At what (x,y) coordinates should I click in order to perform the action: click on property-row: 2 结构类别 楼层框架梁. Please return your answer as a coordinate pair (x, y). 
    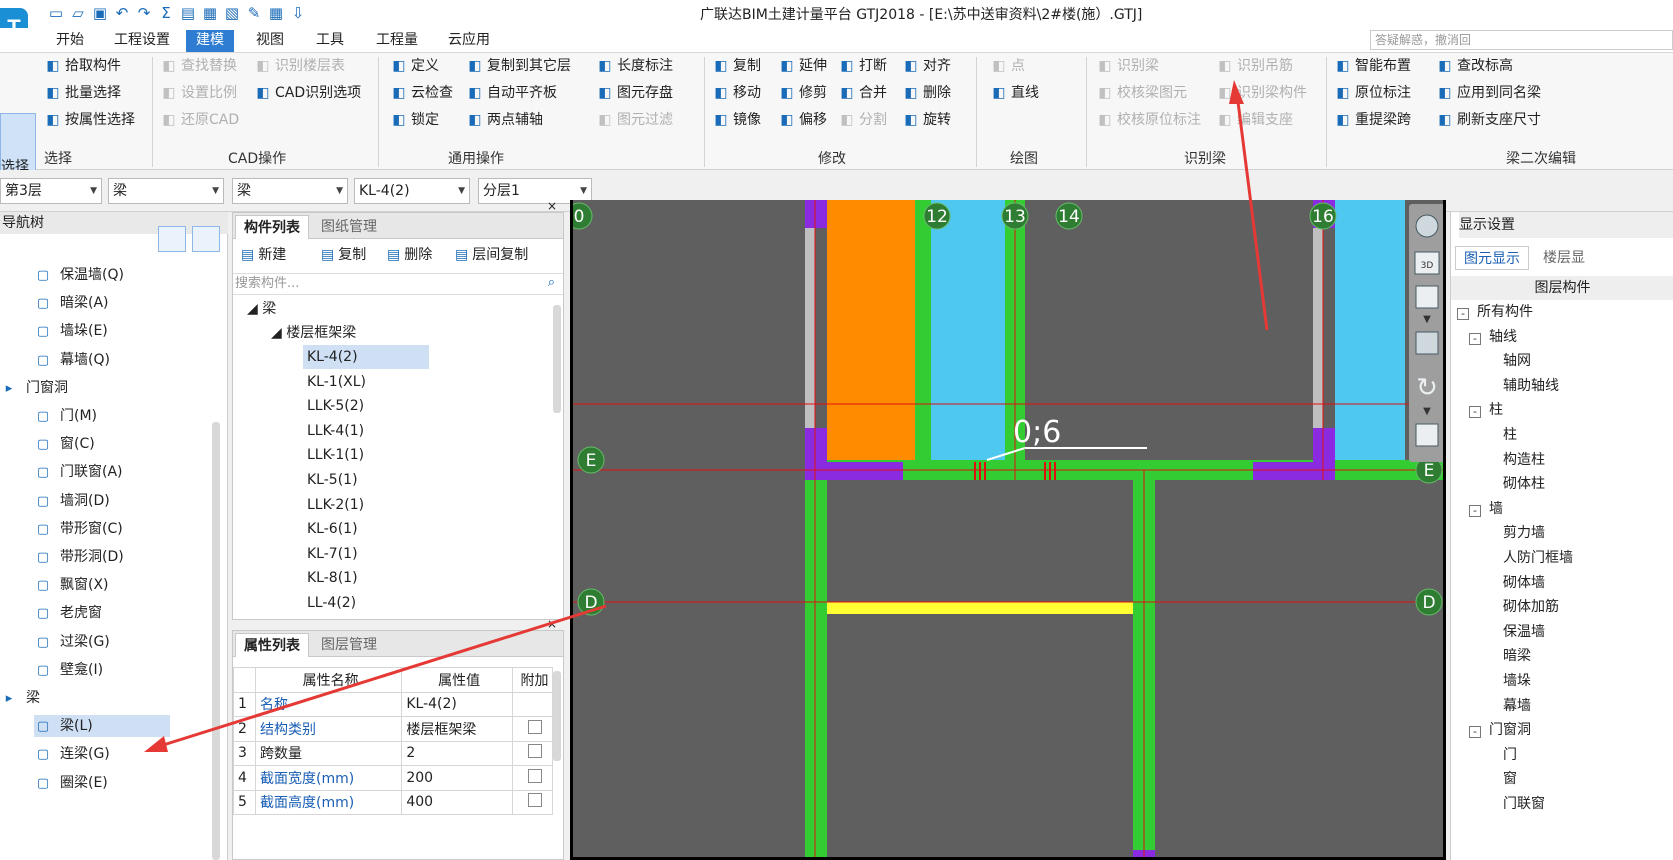
    Looking at the image, I should click on (393, 729).